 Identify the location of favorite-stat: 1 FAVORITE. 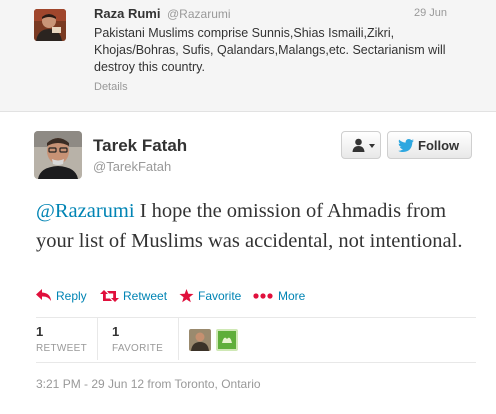
(137, 339).